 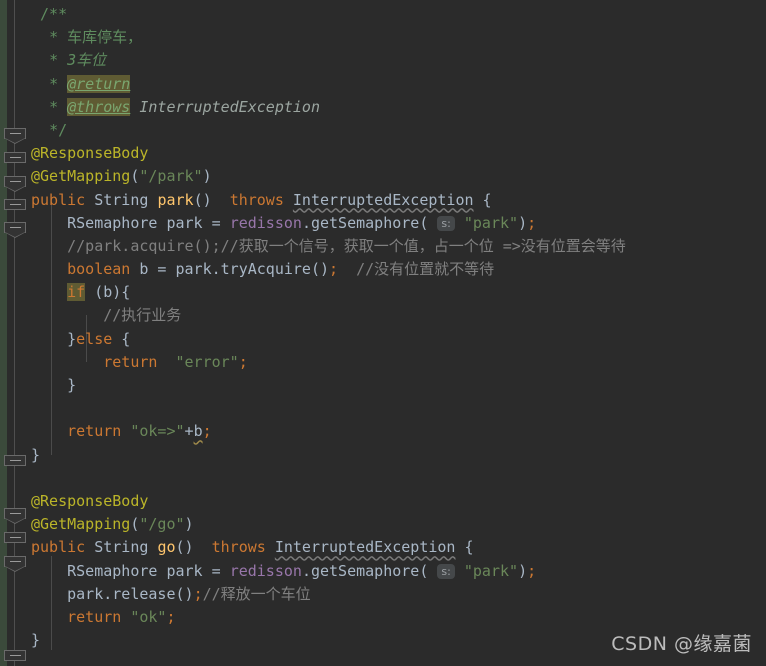 I want to click on code-line-3: * 3车位, so click(x=398, y=60).